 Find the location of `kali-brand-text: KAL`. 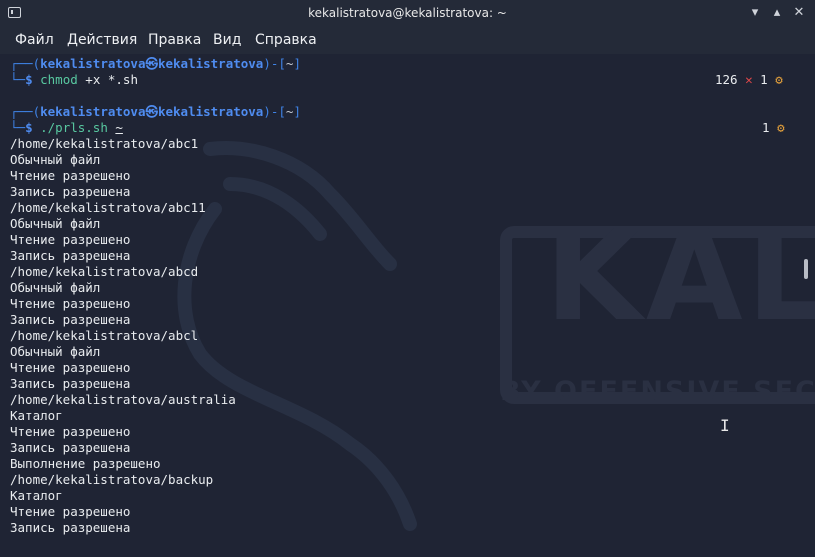

kali-brand-text: KAL is located at coordinates (680, 276).